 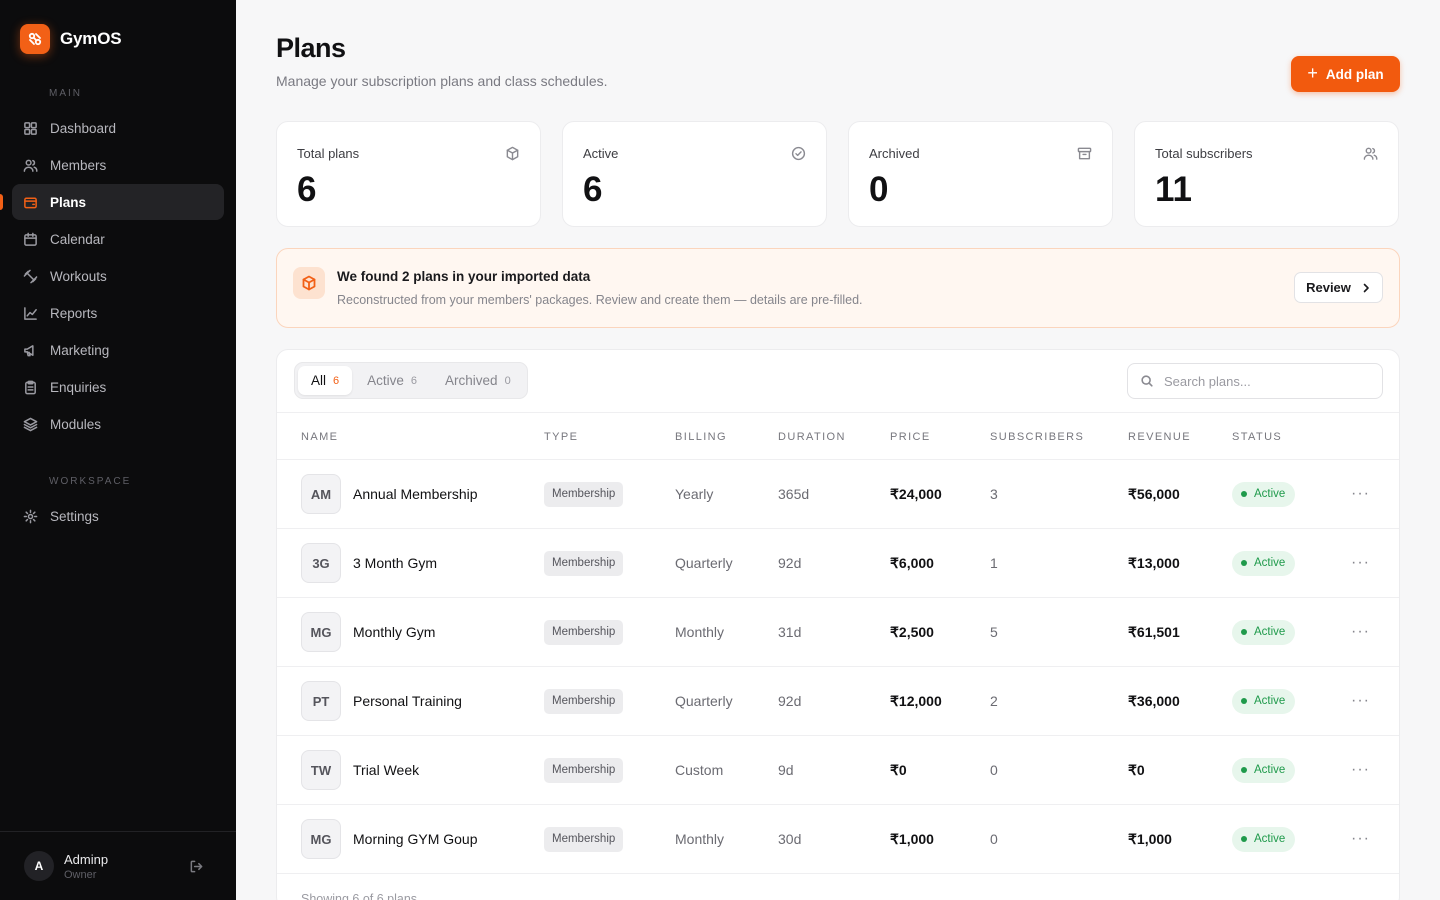 I want to click on sidebar-item-plans: Plans, so click(x=112, y=202).